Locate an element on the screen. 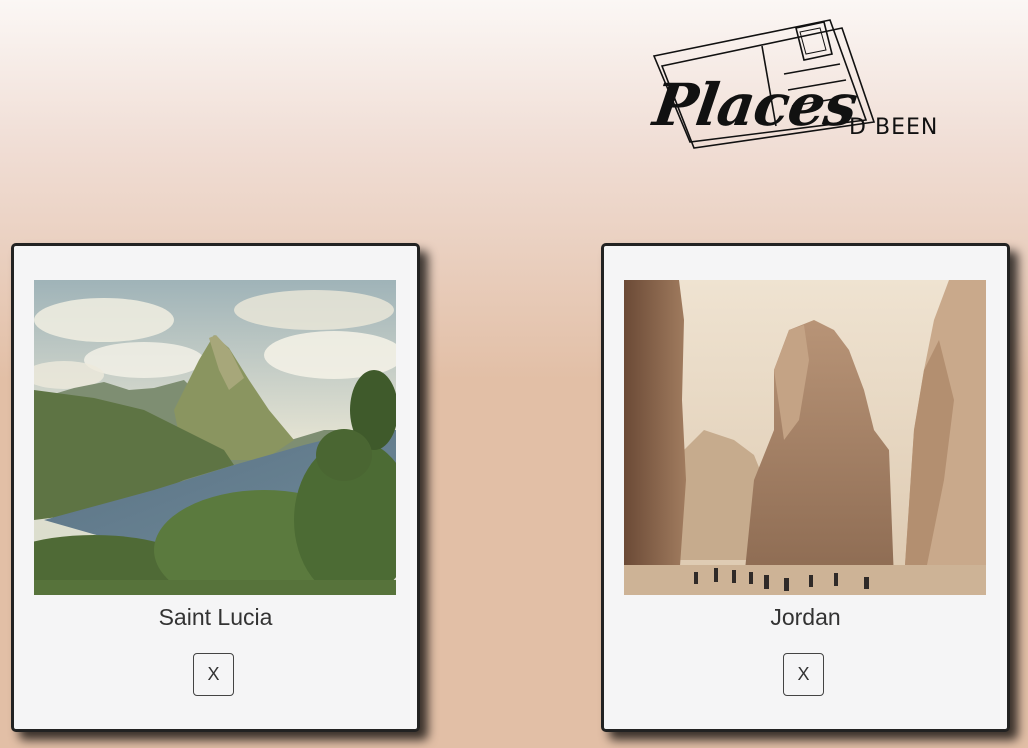 The image size is (1028, 748). logo-subtitle: 'D BEEN is located at coordinates (890, 127).